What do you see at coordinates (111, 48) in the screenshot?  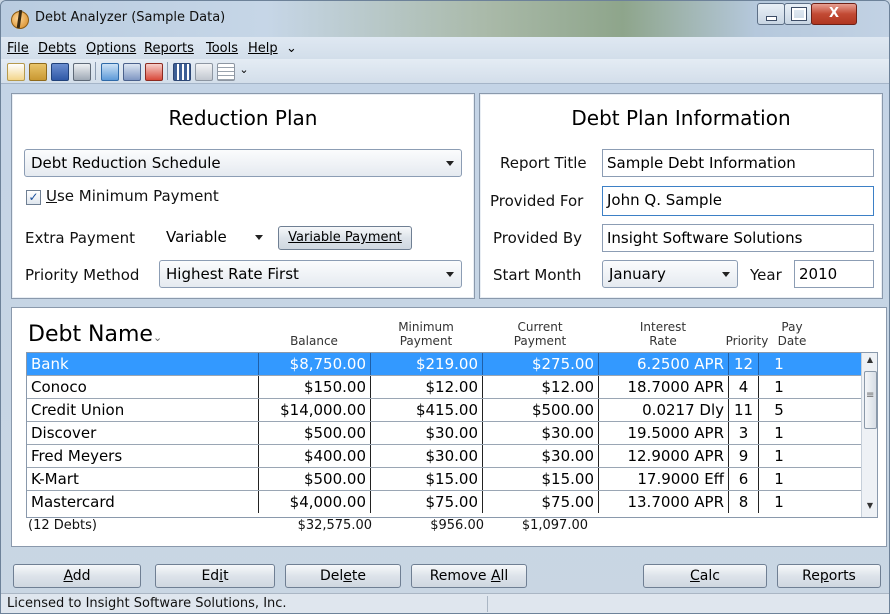 I see `menu-options: Options` at bounding box center [111, 48].